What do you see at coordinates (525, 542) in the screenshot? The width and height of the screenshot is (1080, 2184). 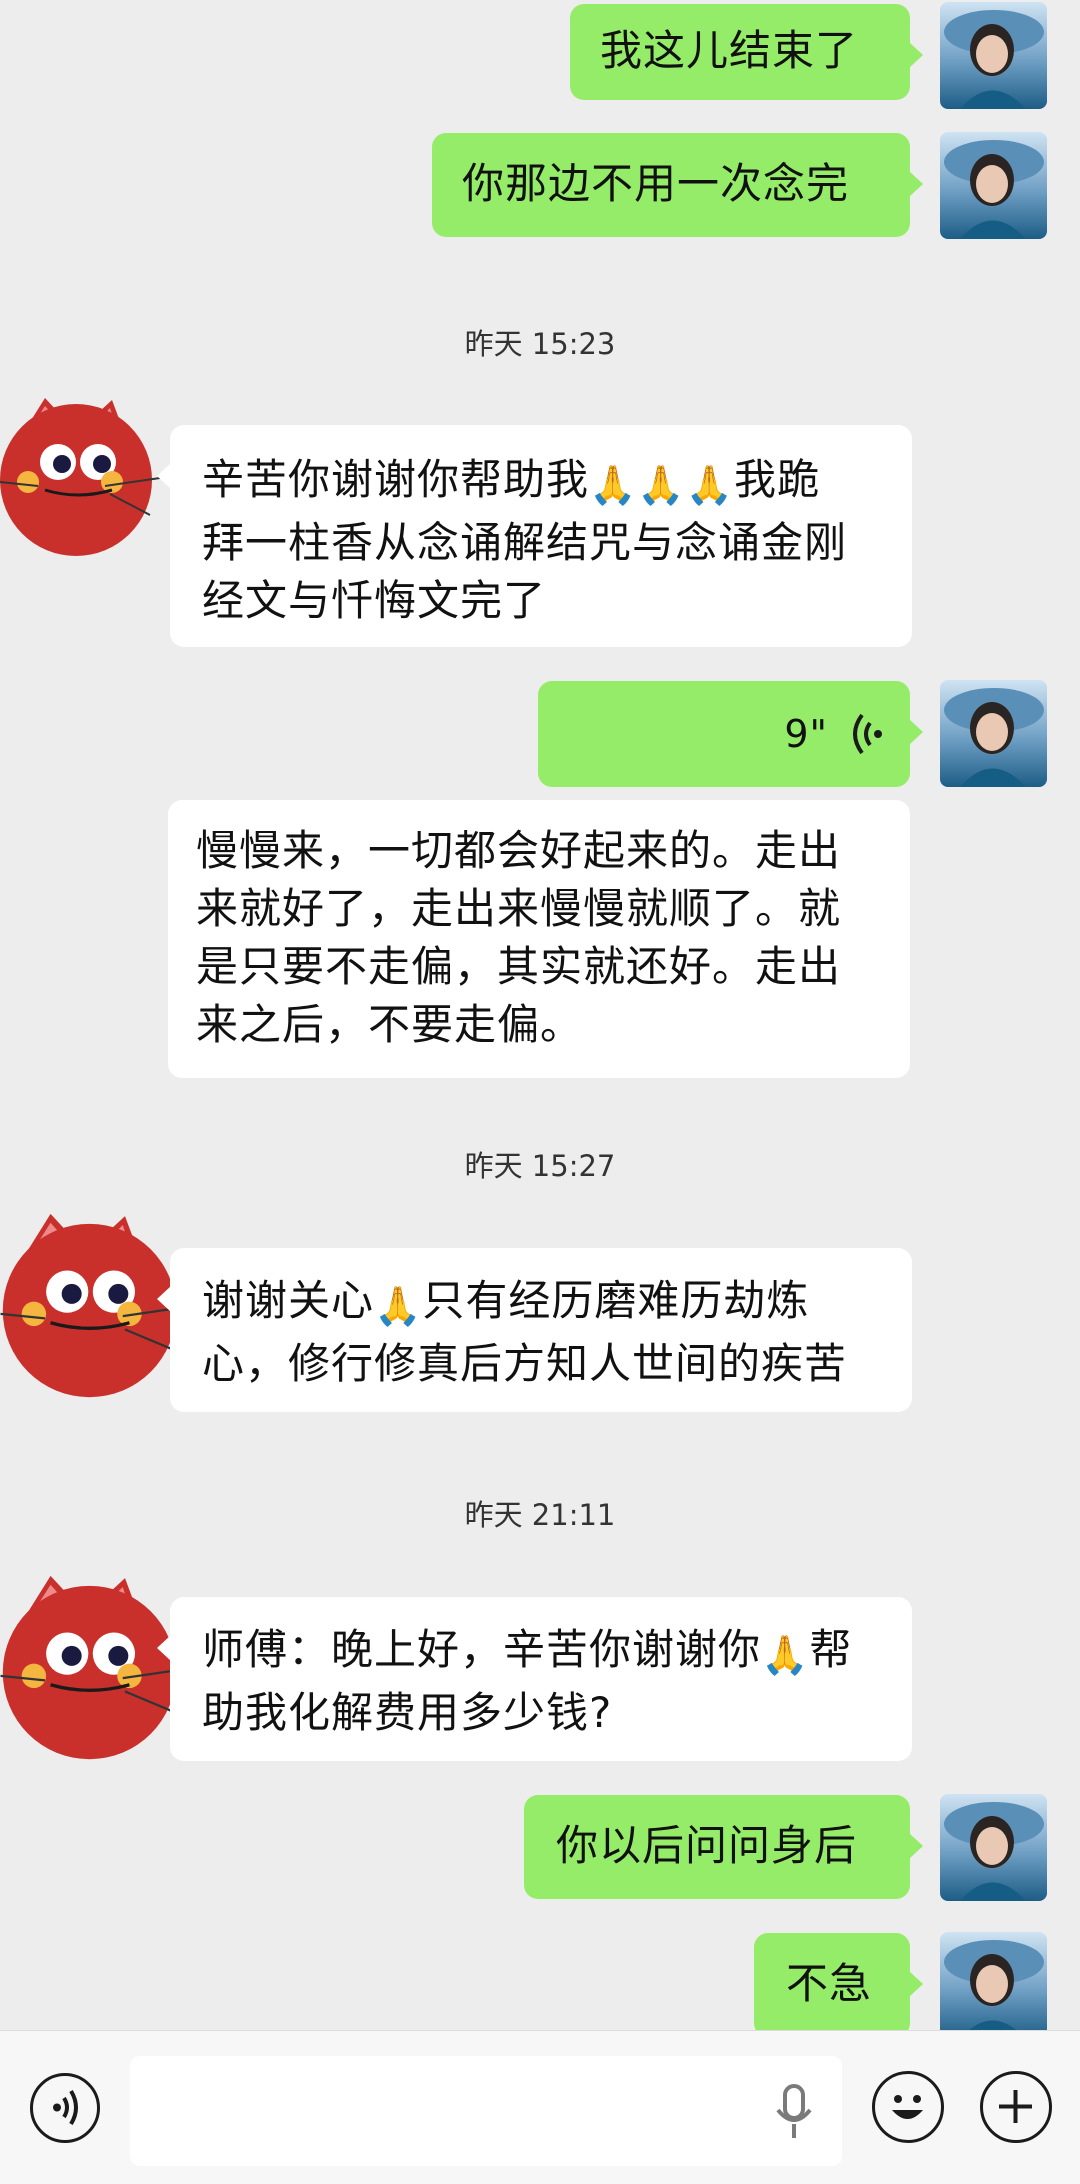 I see `message-line: 拜一柱香从念诵解结咒与念诵金刚` at bounding box center [525, 542].